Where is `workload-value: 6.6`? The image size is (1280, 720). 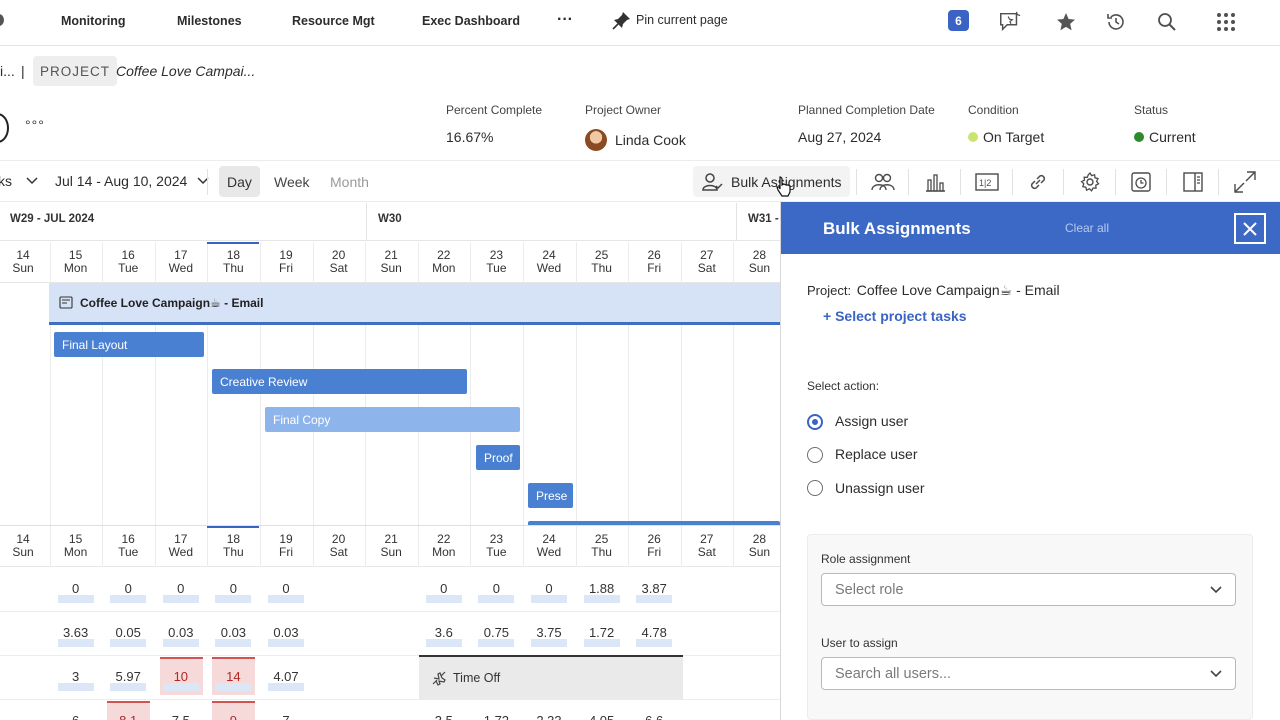
workload-value: 6.6 is located at coordinates (654, 716).